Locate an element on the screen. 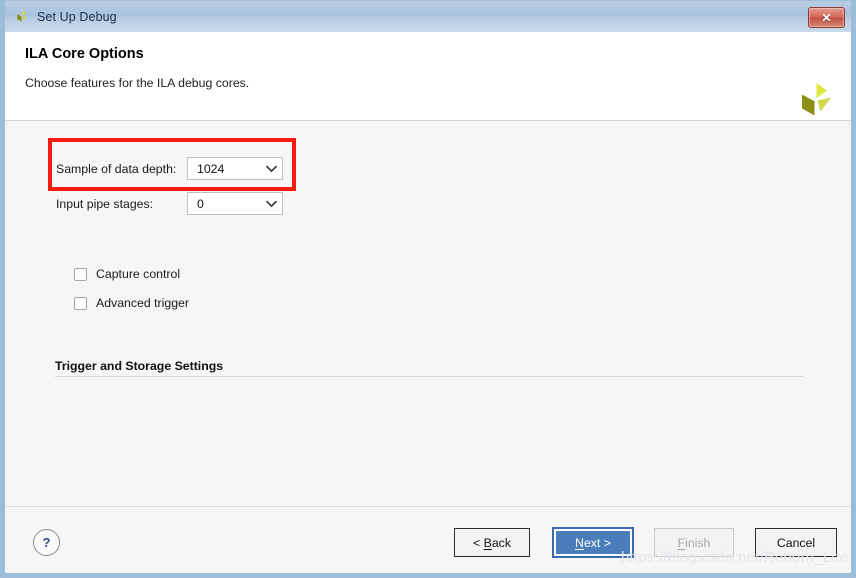  sample-depth-combobox: 1024 is located at coordinates (235, 168).